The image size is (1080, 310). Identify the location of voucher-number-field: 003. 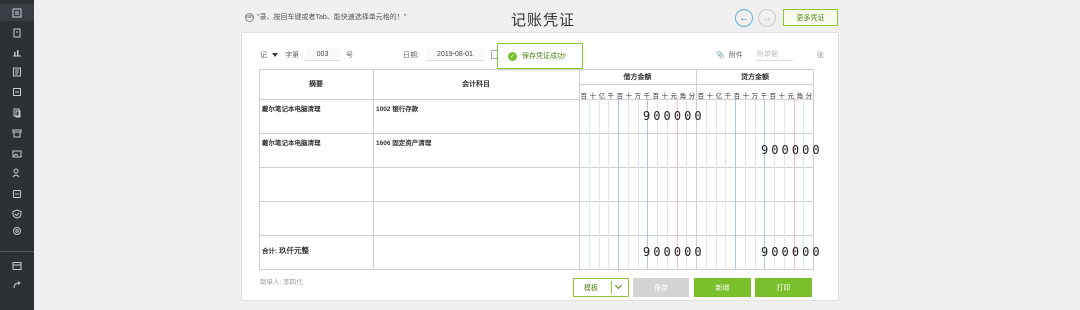
(322, 54).